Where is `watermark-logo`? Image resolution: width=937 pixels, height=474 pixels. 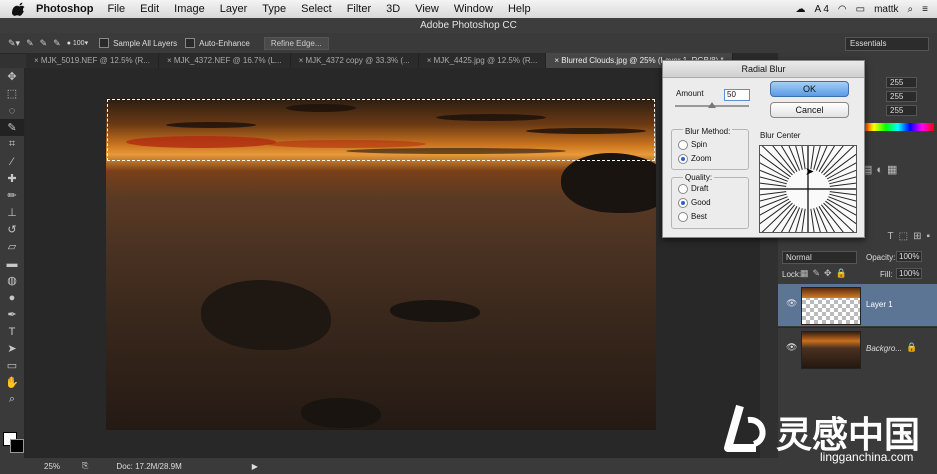
watermark-logo is located at coordinates (745, 428).